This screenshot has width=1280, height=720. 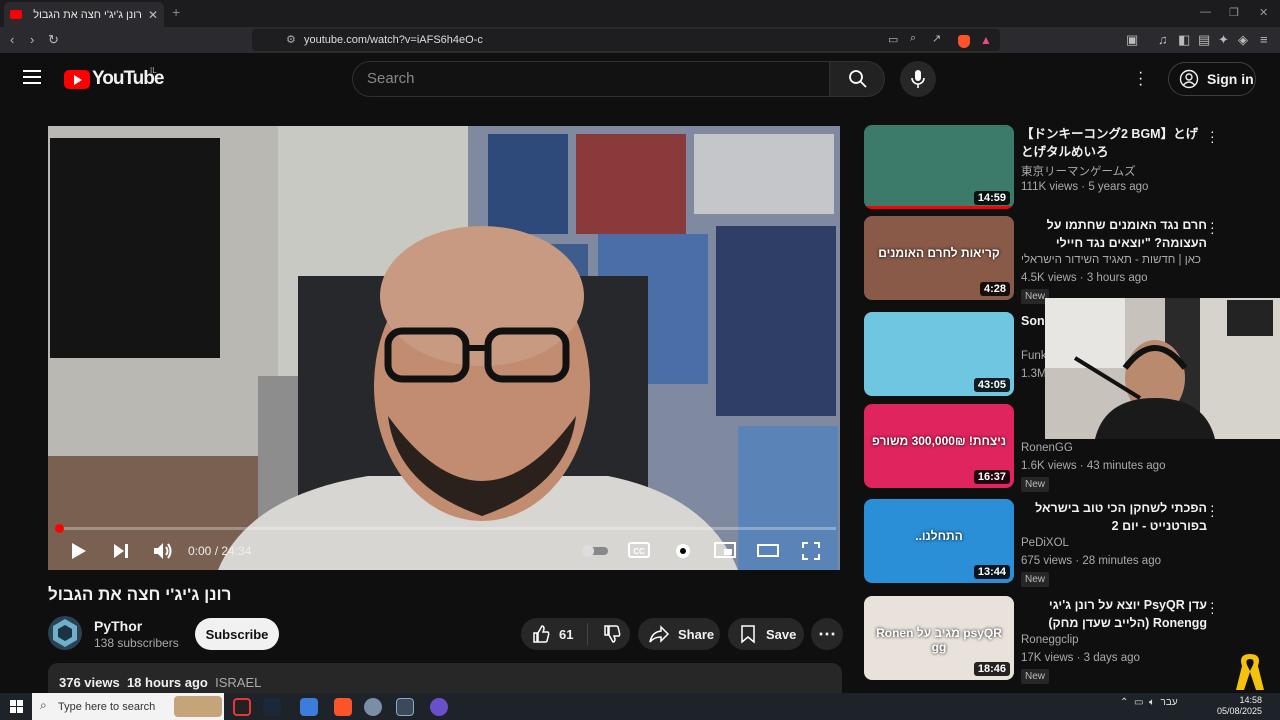 I want to click on recommendation-channel: PeDiXOL, so click(x=1045, y=543).